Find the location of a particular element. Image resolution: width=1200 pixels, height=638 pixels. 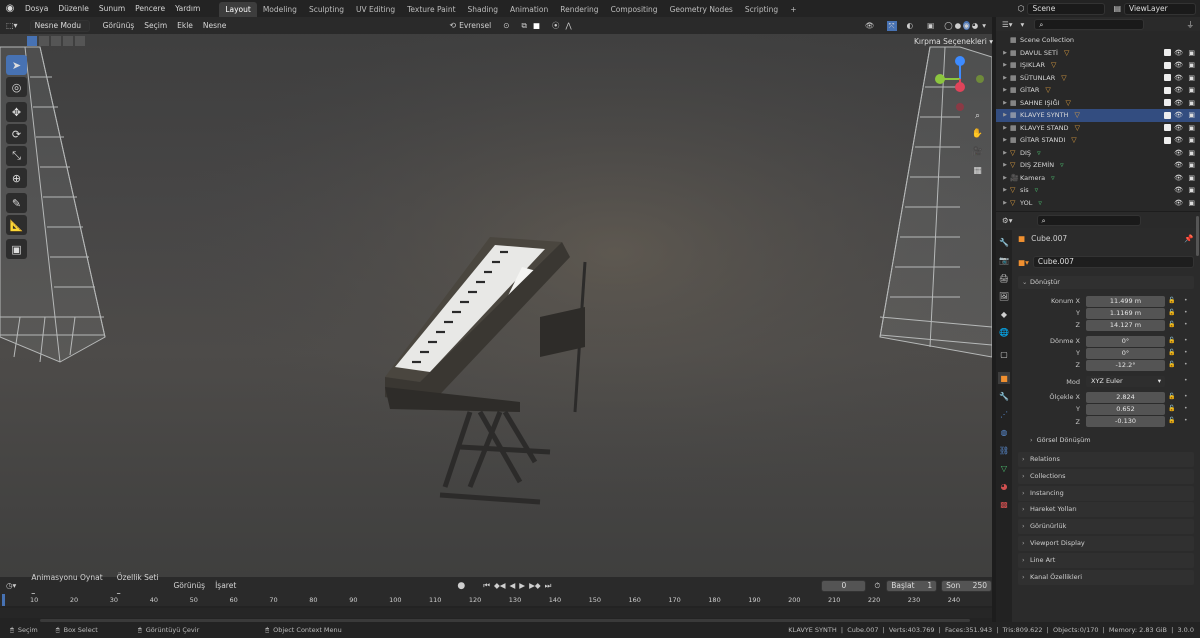

particles-tab-icon: ⋰ is located at coordinates (1004, 414).